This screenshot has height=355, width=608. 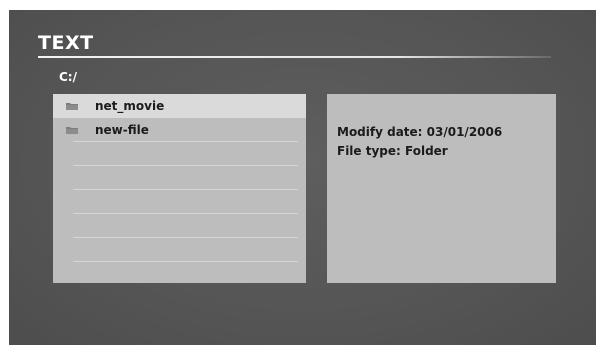 What do you see at coordinates (185, 261) in the screenshot?
I see `row-separator` at bounding box center [185, 261].